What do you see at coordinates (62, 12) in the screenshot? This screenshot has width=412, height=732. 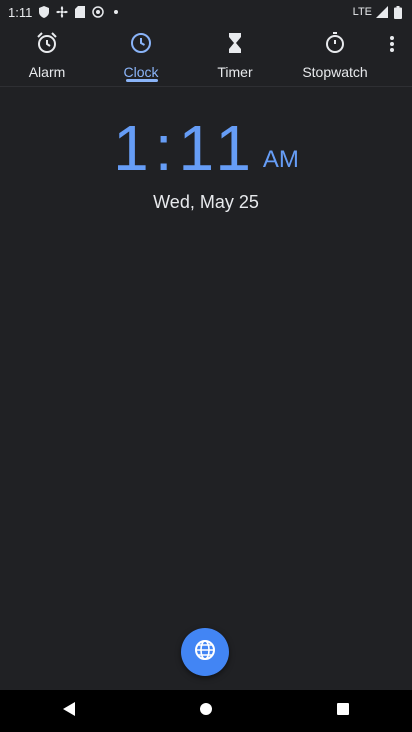 I see `fan-icon` at bounding box center [62, 12].